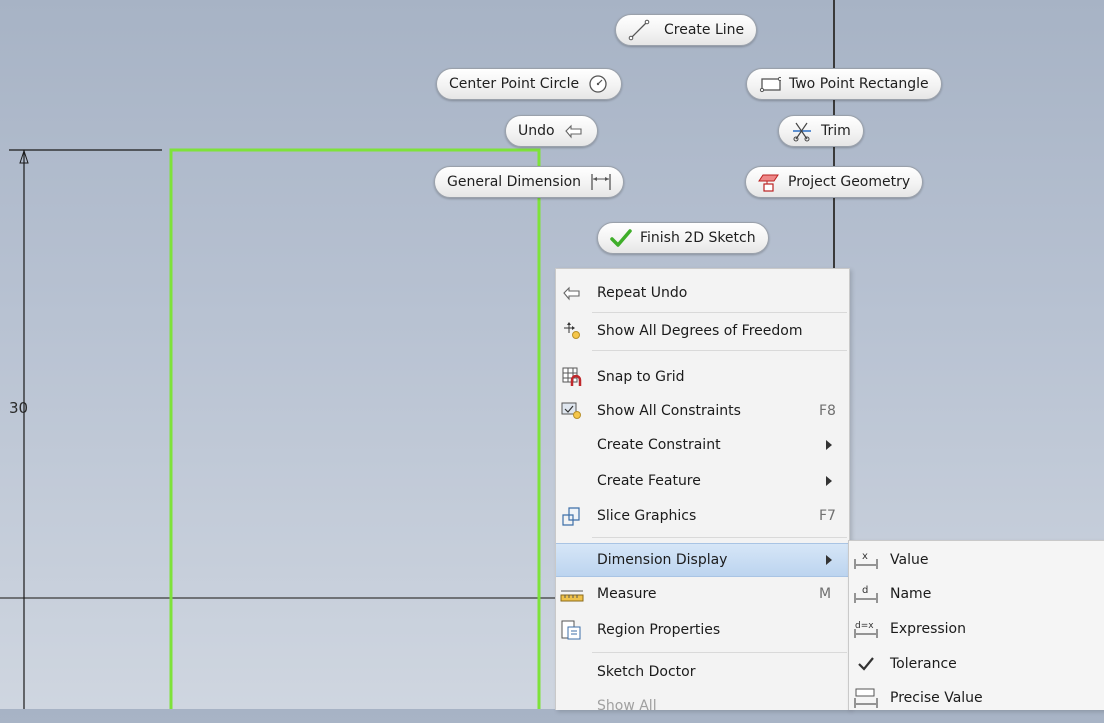  Describe the element at coordinates (572, 377) in the screenshot. I see `snap-grid-icon` at that location.